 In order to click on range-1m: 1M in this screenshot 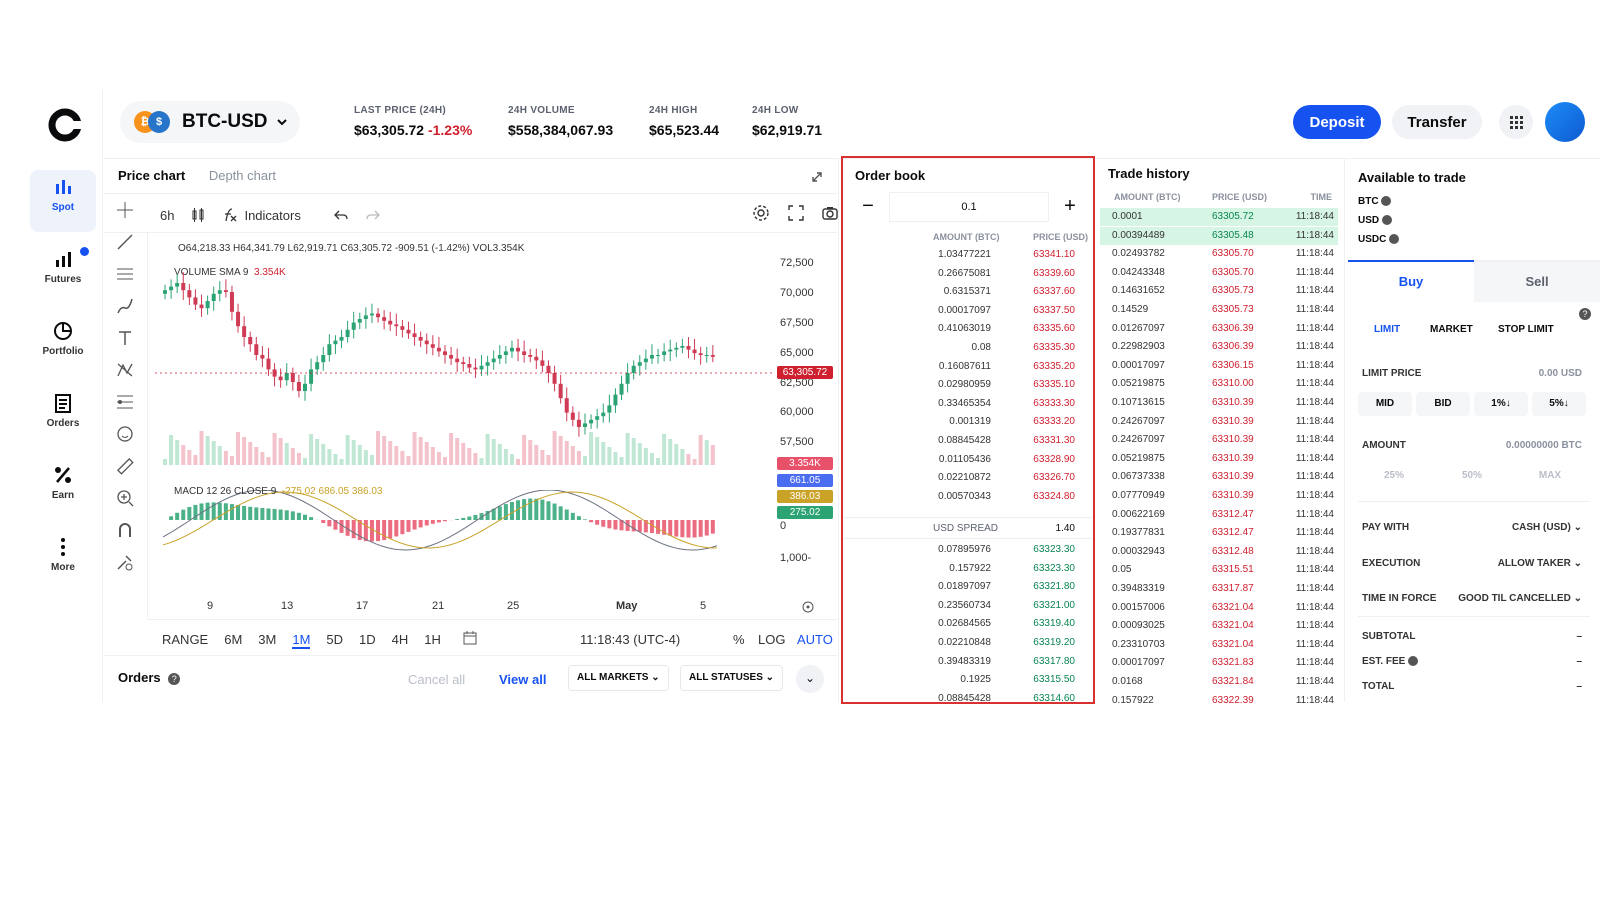, I will do `click(301, 640)`.